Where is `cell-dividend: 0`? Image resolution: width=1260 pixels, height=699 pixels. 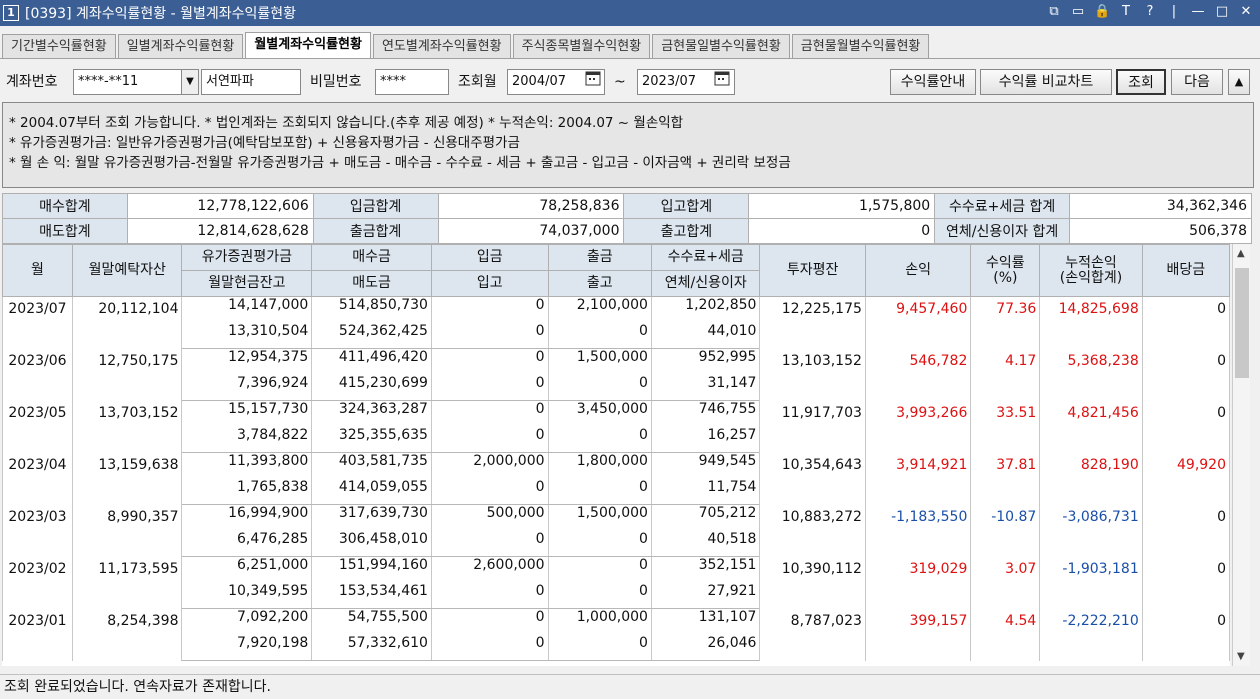
cell-dividend: 0 is located at coordinates (1185, 322).